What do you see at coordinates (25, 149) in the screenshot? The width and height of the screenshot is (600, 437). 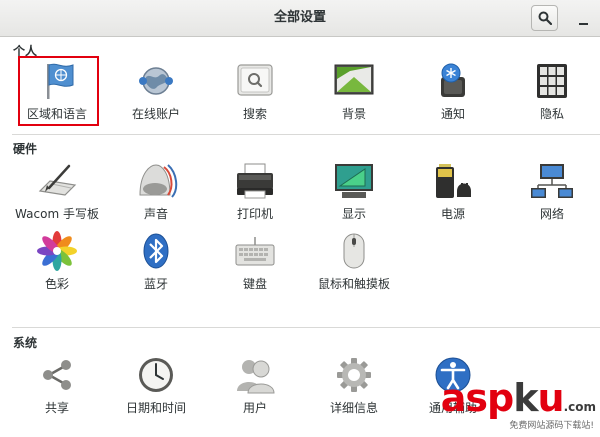 I see `section-title-hardware: 硬件` at bounding box center [25, 149].